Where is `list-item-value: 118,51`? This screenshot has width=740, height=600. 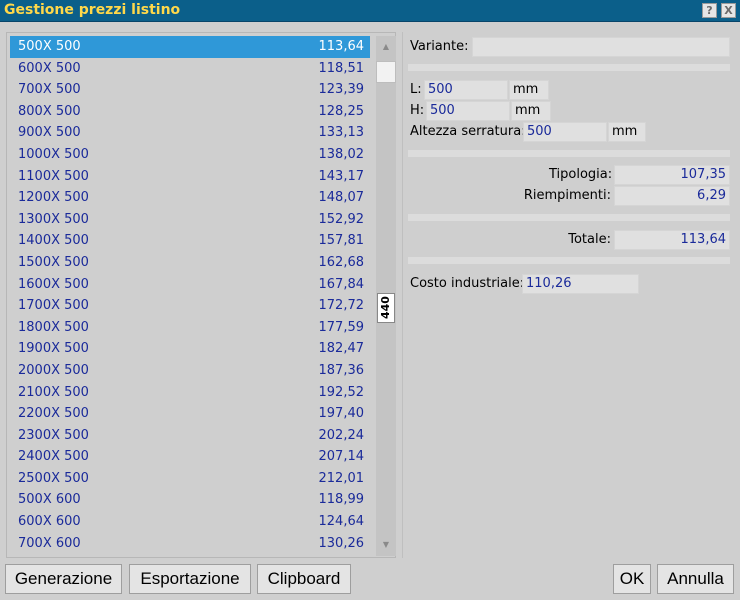 list-item-value: 118,51 is located at coordinates (341, 68).